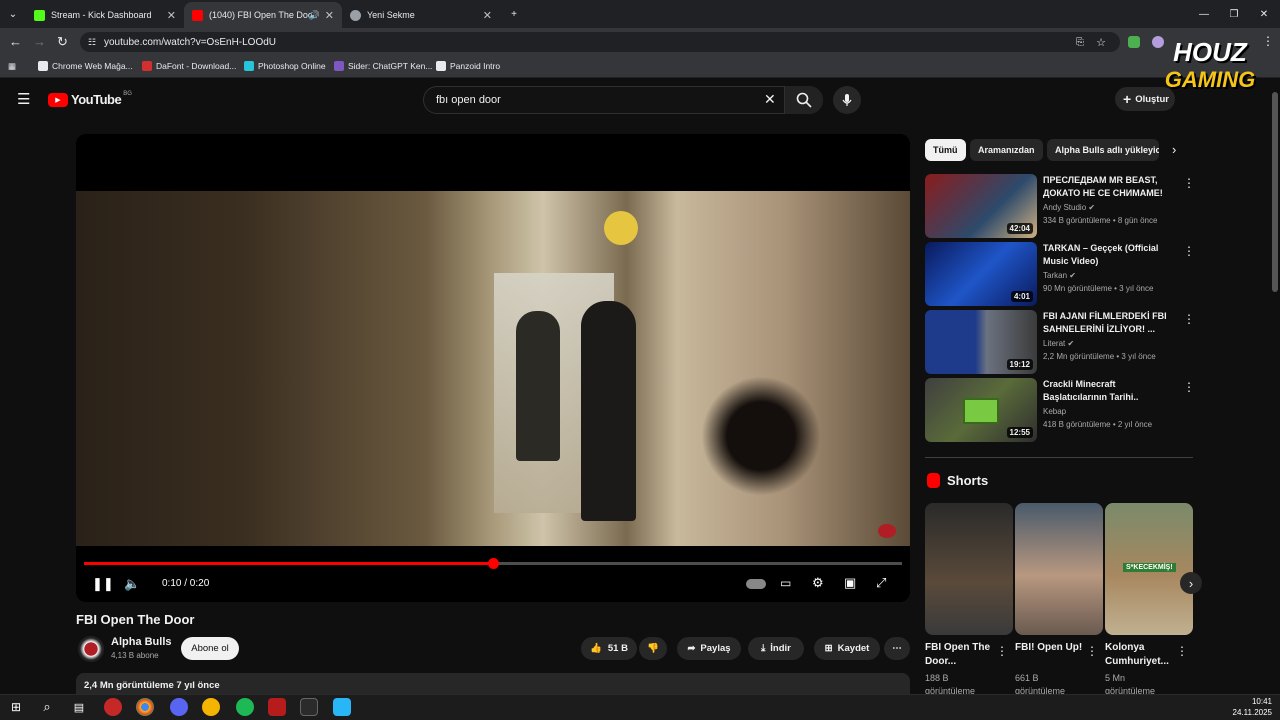  I want to click on rec-channel: Tarkan, so click(1055, 275).